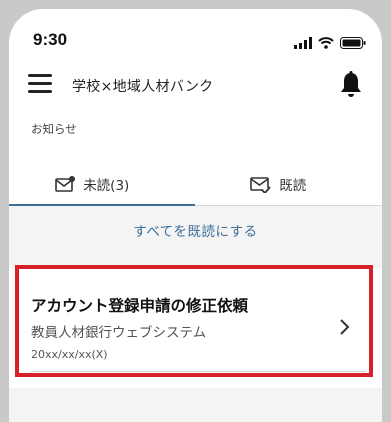  What do you see at coordinates (195, 230) in the screenshot?
I see `mark-all-read-button: すべてを既読にする` at bounding box center [195, 230].